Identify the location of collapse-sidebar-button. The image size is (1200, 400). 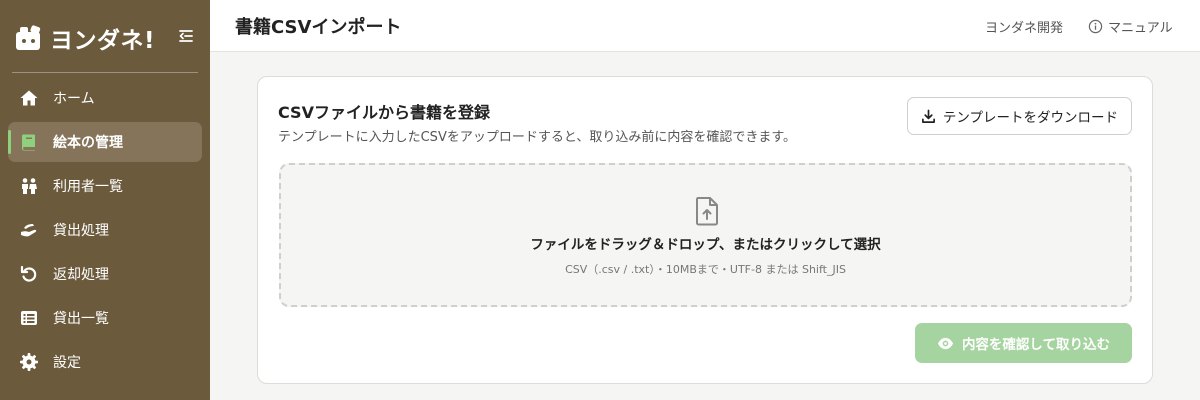
(186, 36).